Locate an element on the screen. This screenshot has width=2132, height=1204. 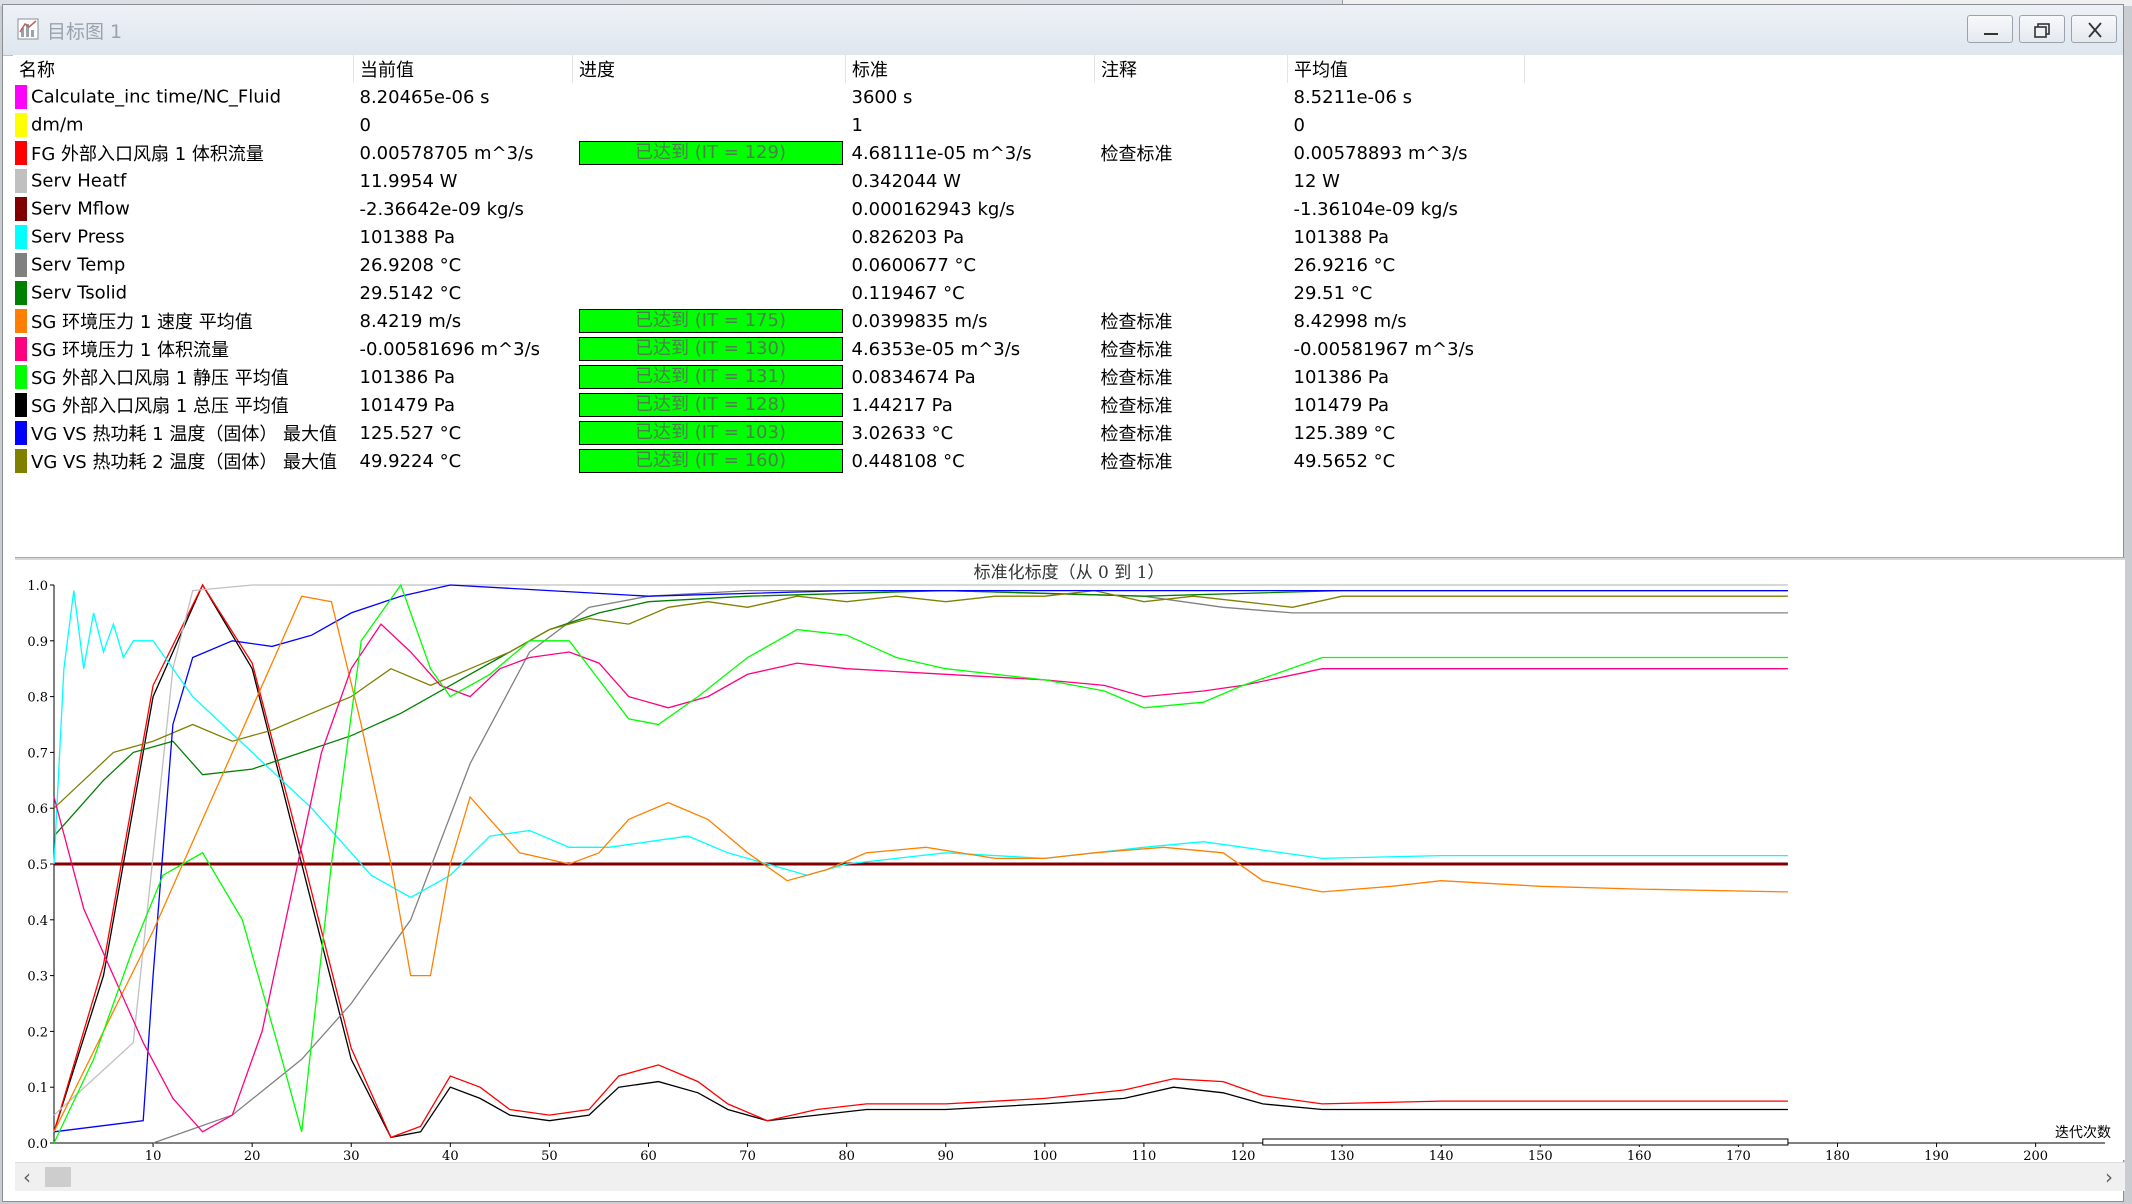
column-header-current: 当前值 is located at coordinates (463, 69).